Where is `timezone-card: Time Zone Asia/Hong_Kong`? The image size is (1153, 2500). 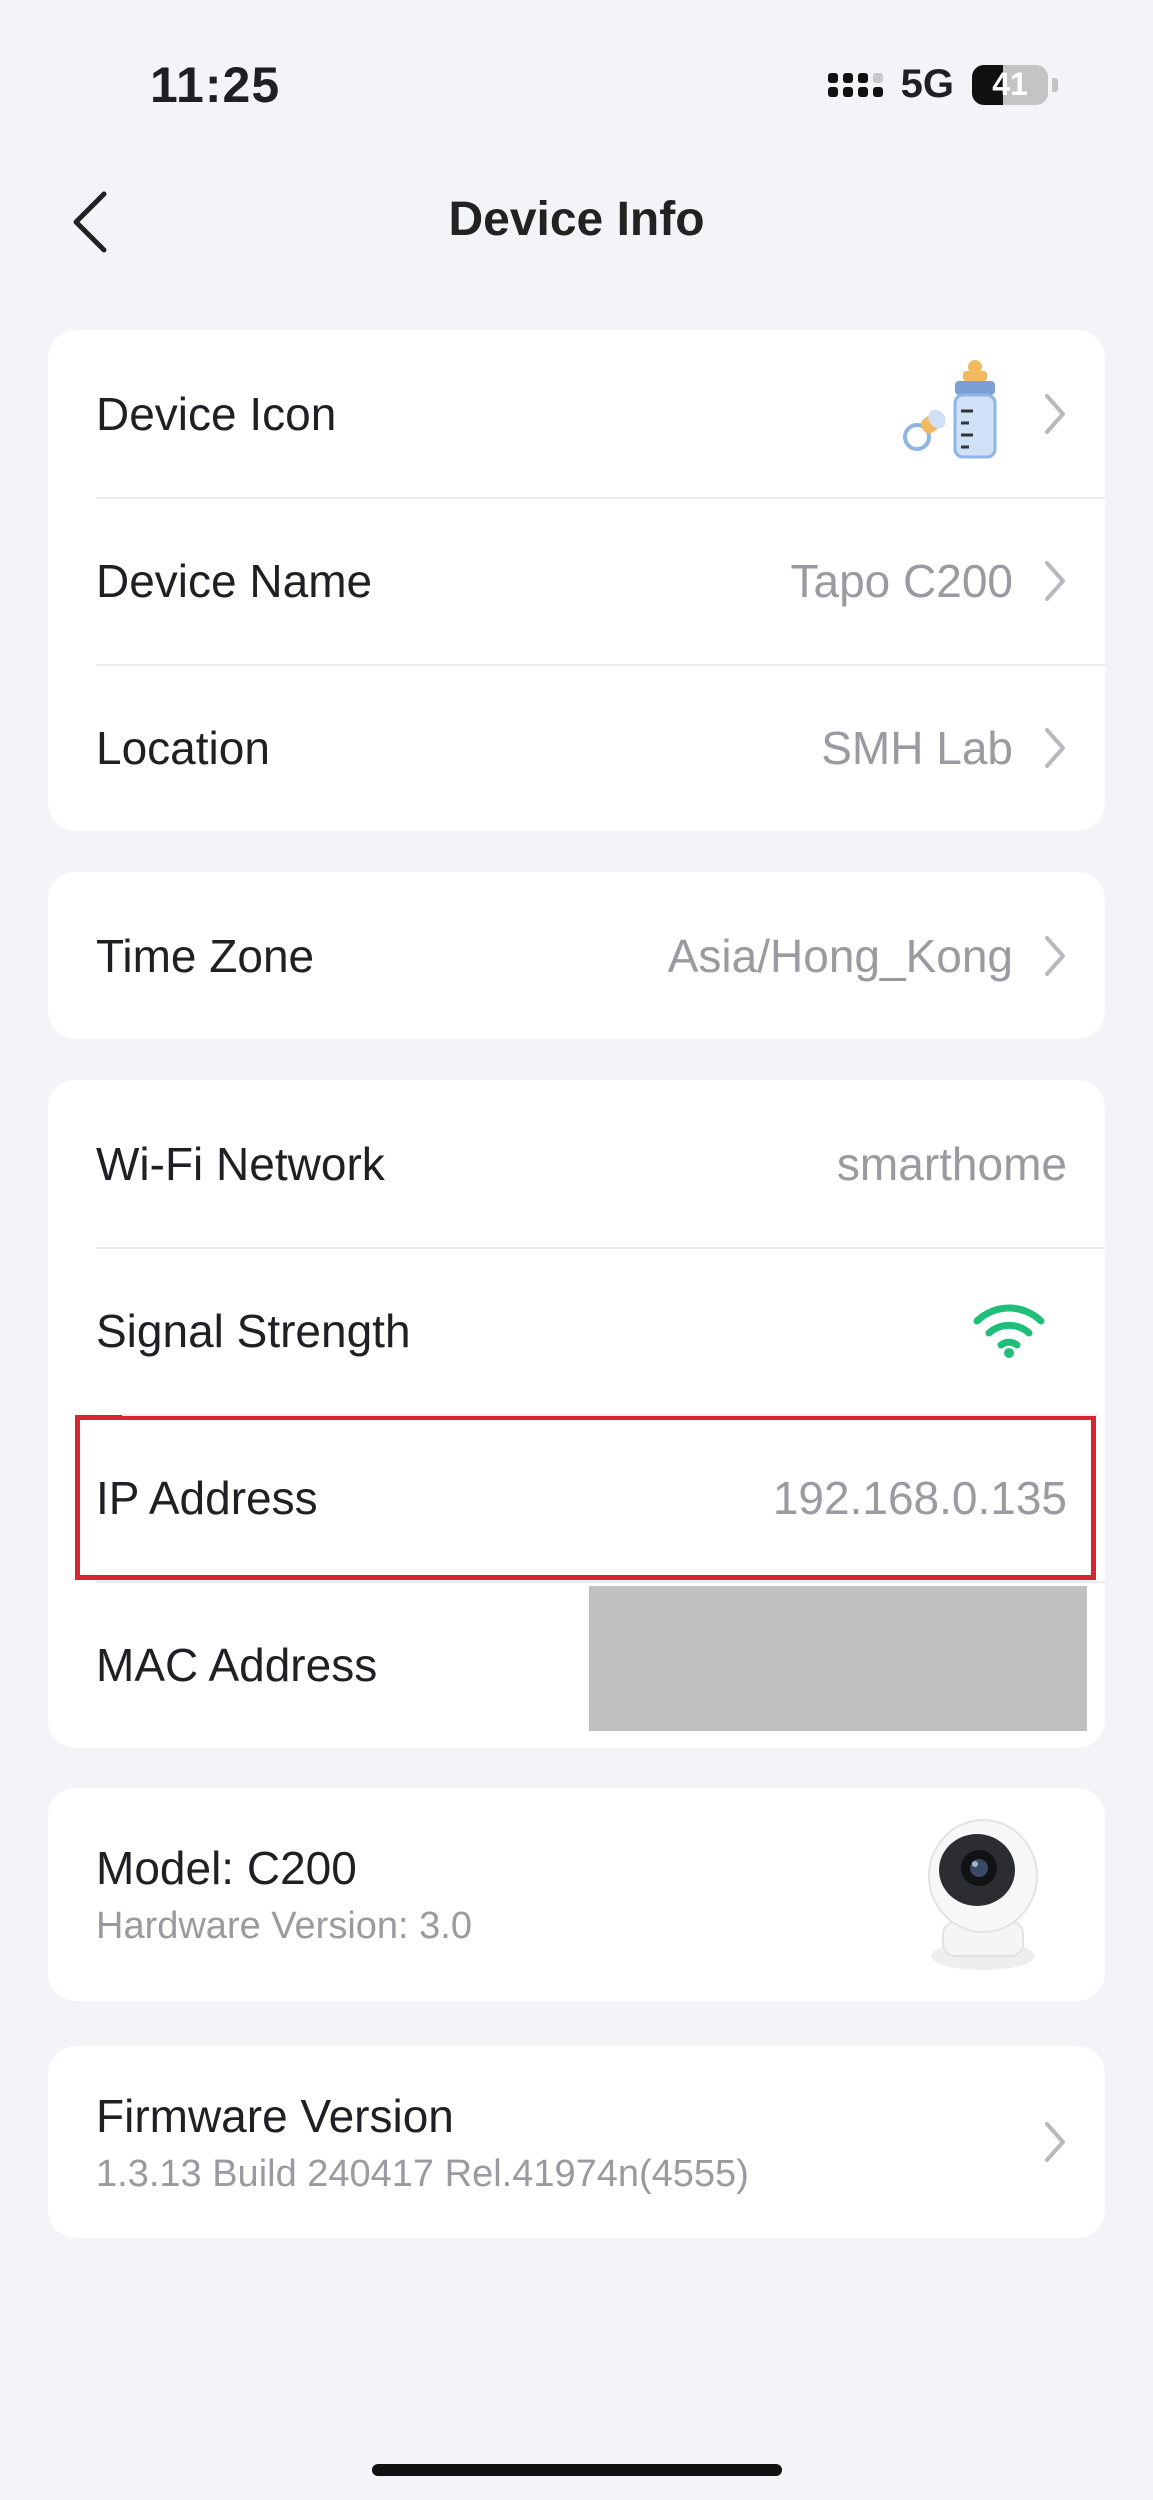
timezone-card: Time Zone Asia/Hong_Kong is located at coordinates (576, 955).